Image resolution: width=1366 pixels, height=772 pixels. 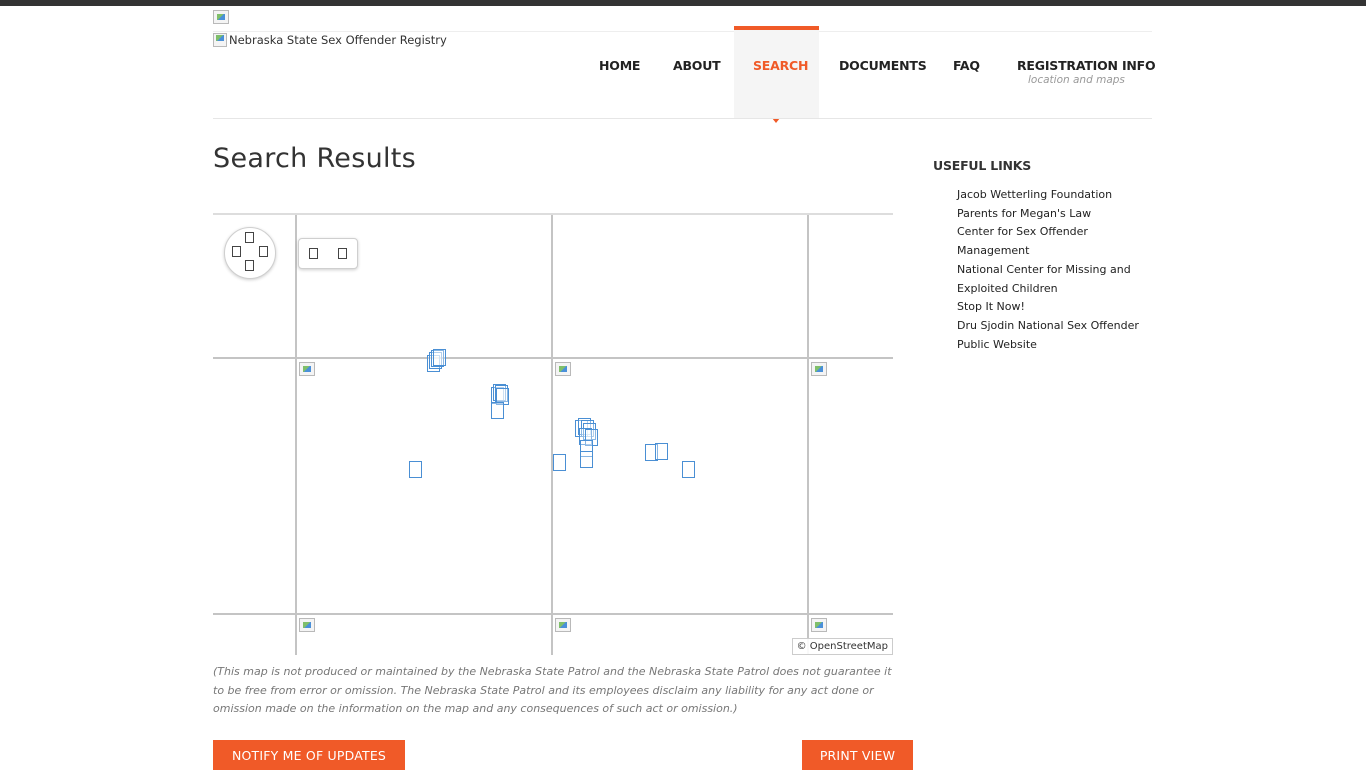 I want to click on nav-home: HOME, so click(x=619, y=65).